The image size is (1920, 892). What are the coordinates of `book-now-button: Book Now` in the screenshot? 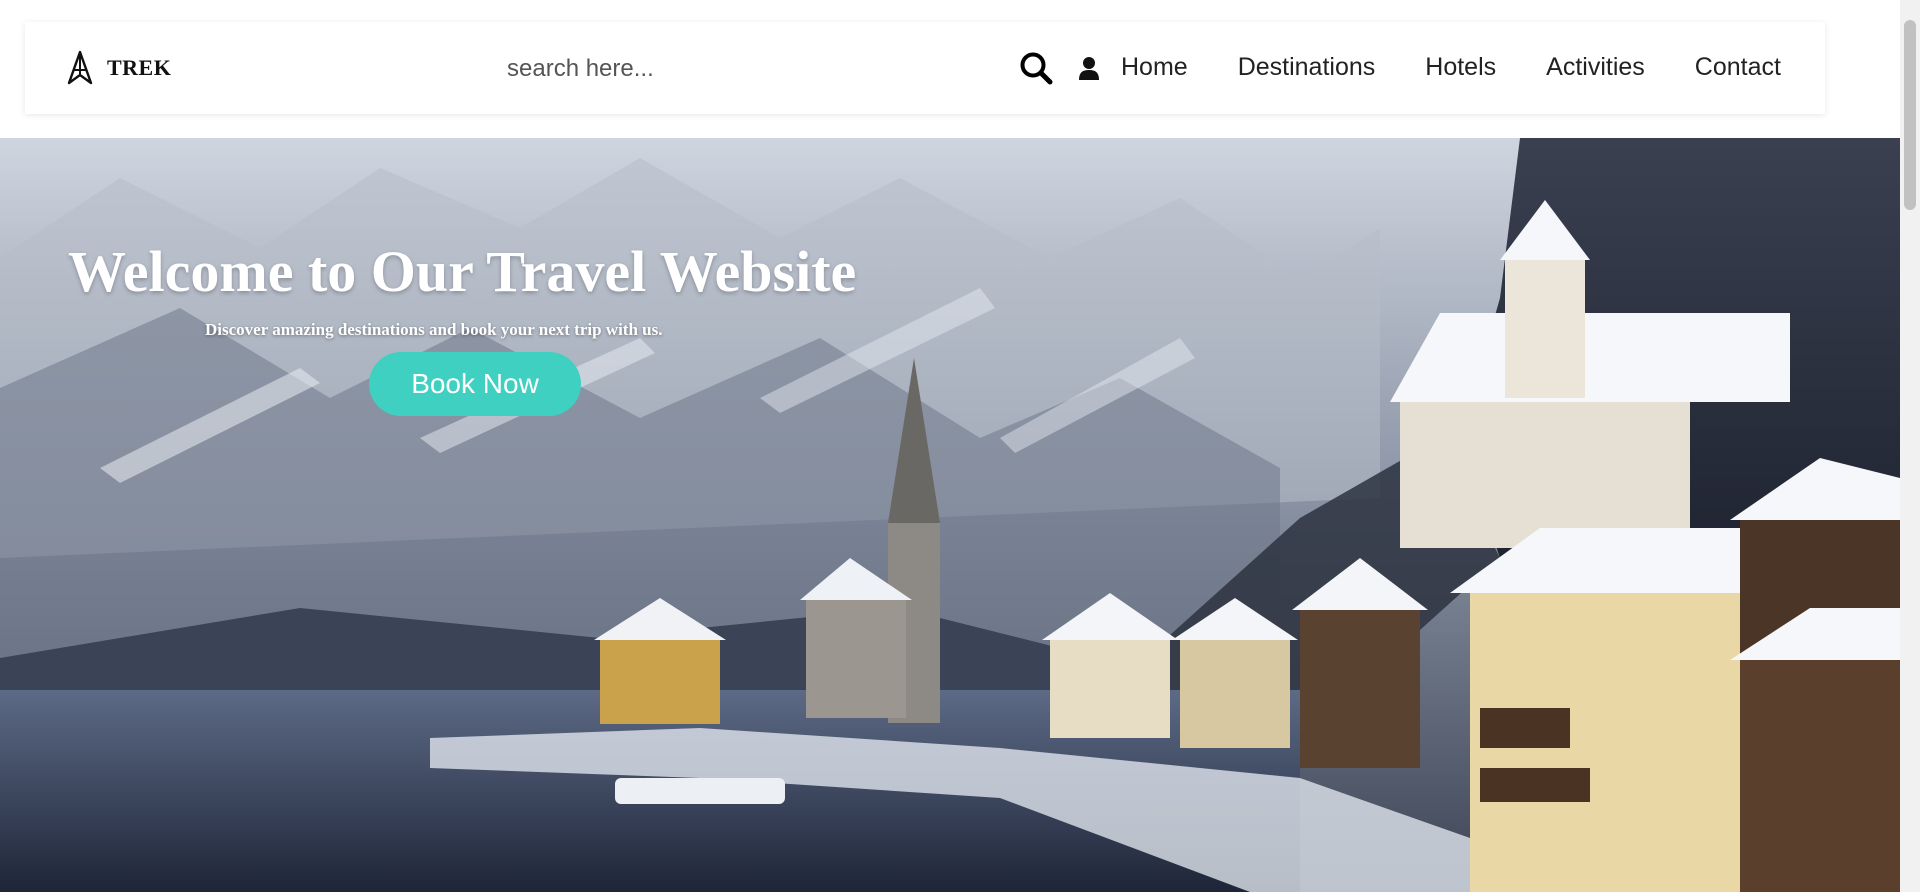 It's located at (475, 384).